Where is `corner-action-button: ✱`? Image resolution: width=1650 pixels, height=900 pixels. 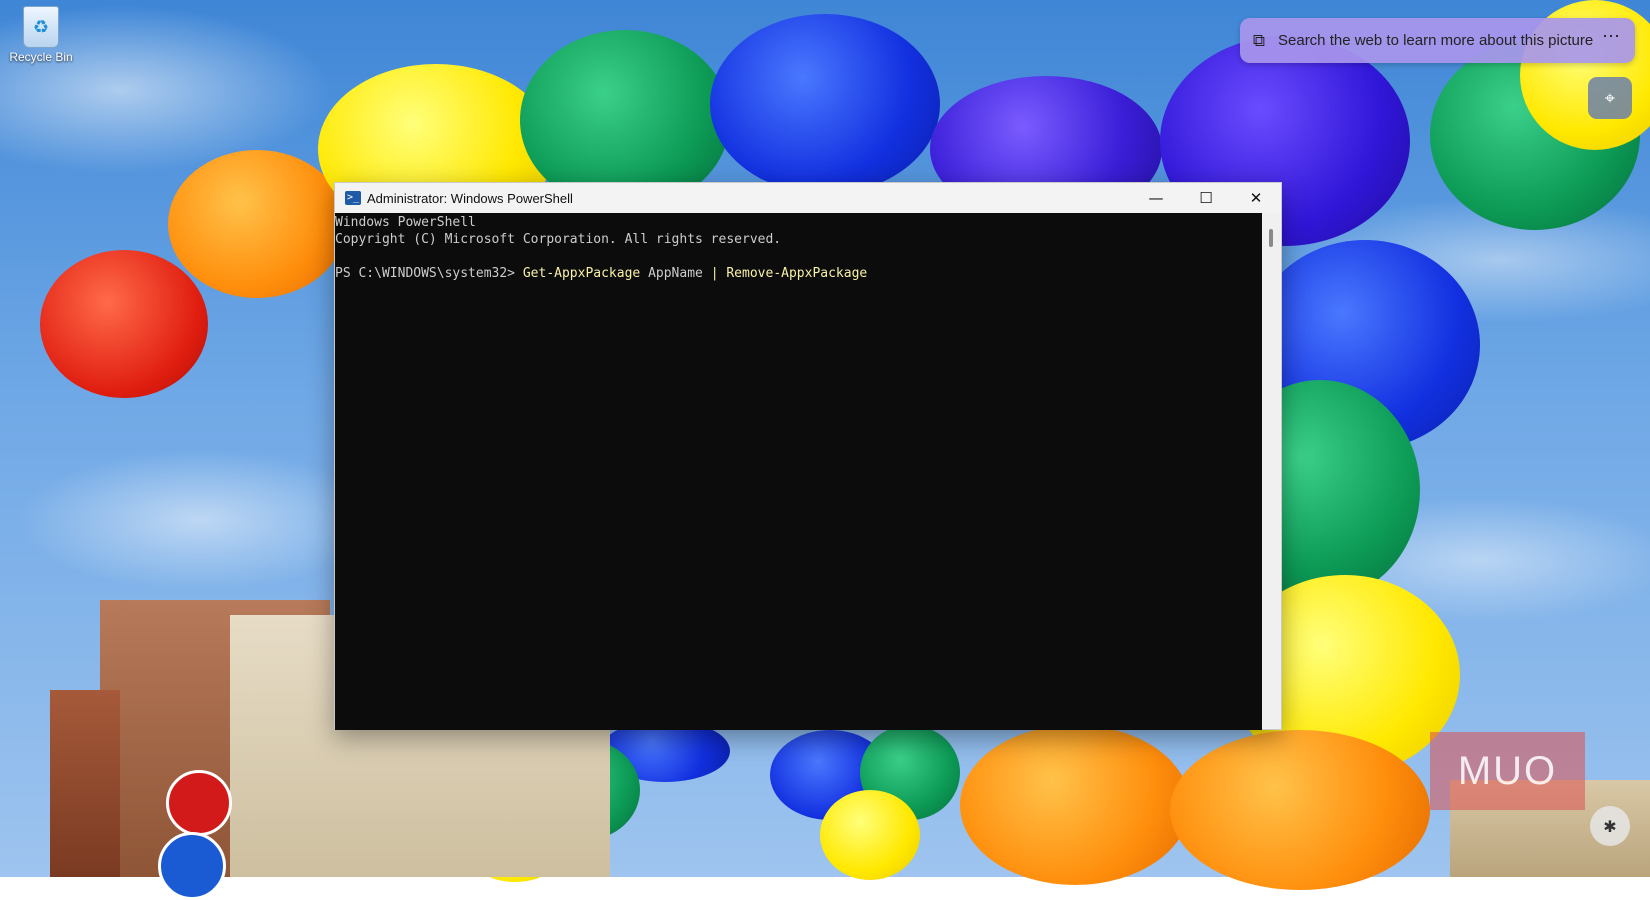 corner-action-button: ✱ is located at coordinates (1610, 826).